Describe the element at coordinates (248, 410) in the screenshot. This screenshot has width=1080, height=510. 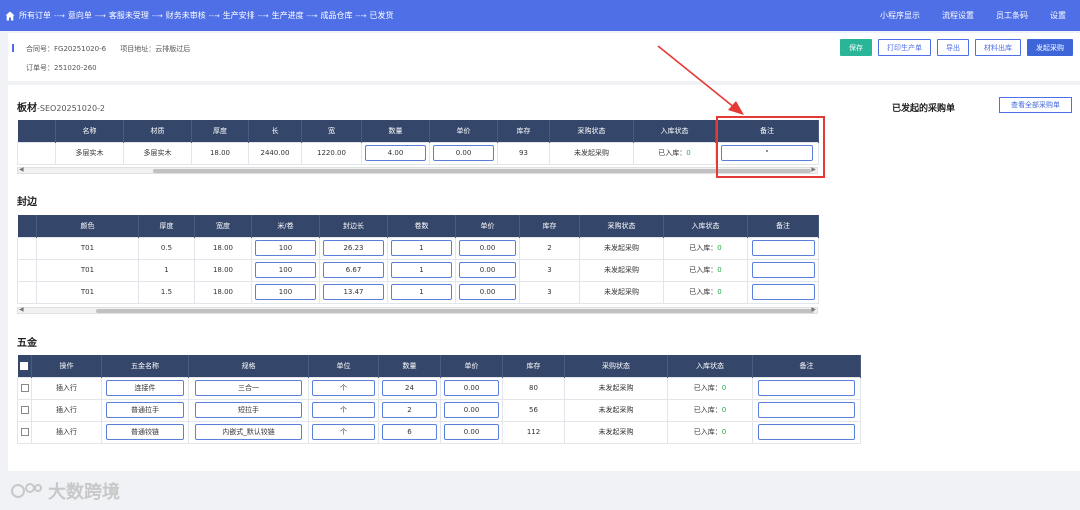
I see `spec-input: 短拉手` at that location.